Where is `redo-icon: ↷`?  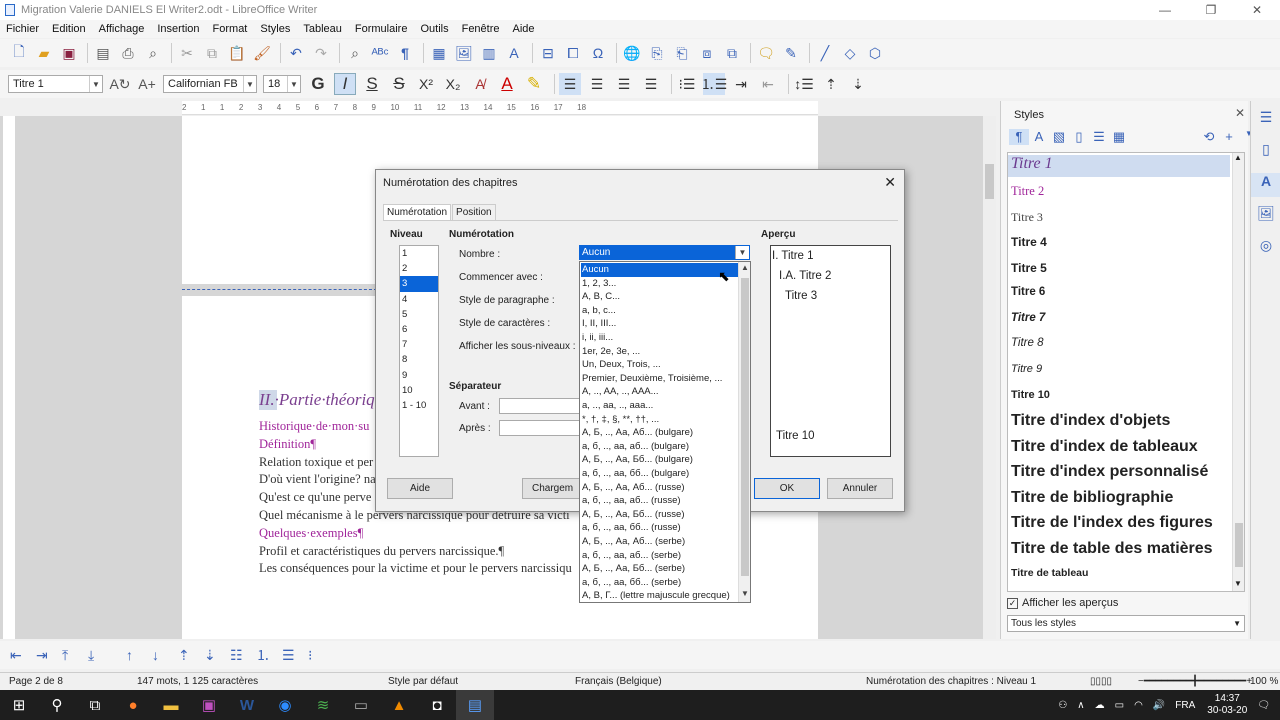
redo-icon: ↷ is located at coordinates (321, 53).